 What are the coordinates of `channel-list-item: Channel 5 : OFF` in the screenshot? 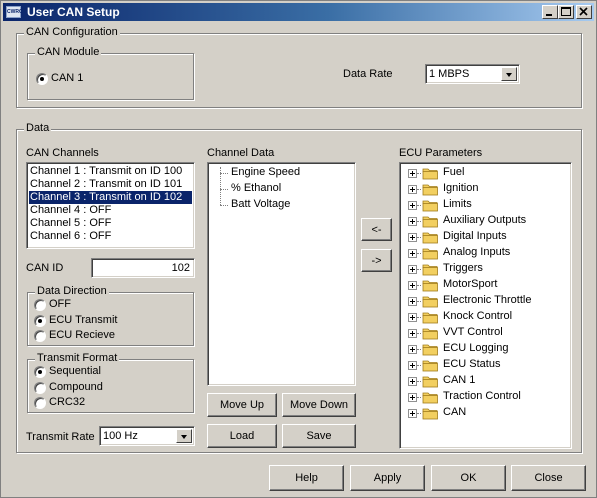 It's located at (110, 223).